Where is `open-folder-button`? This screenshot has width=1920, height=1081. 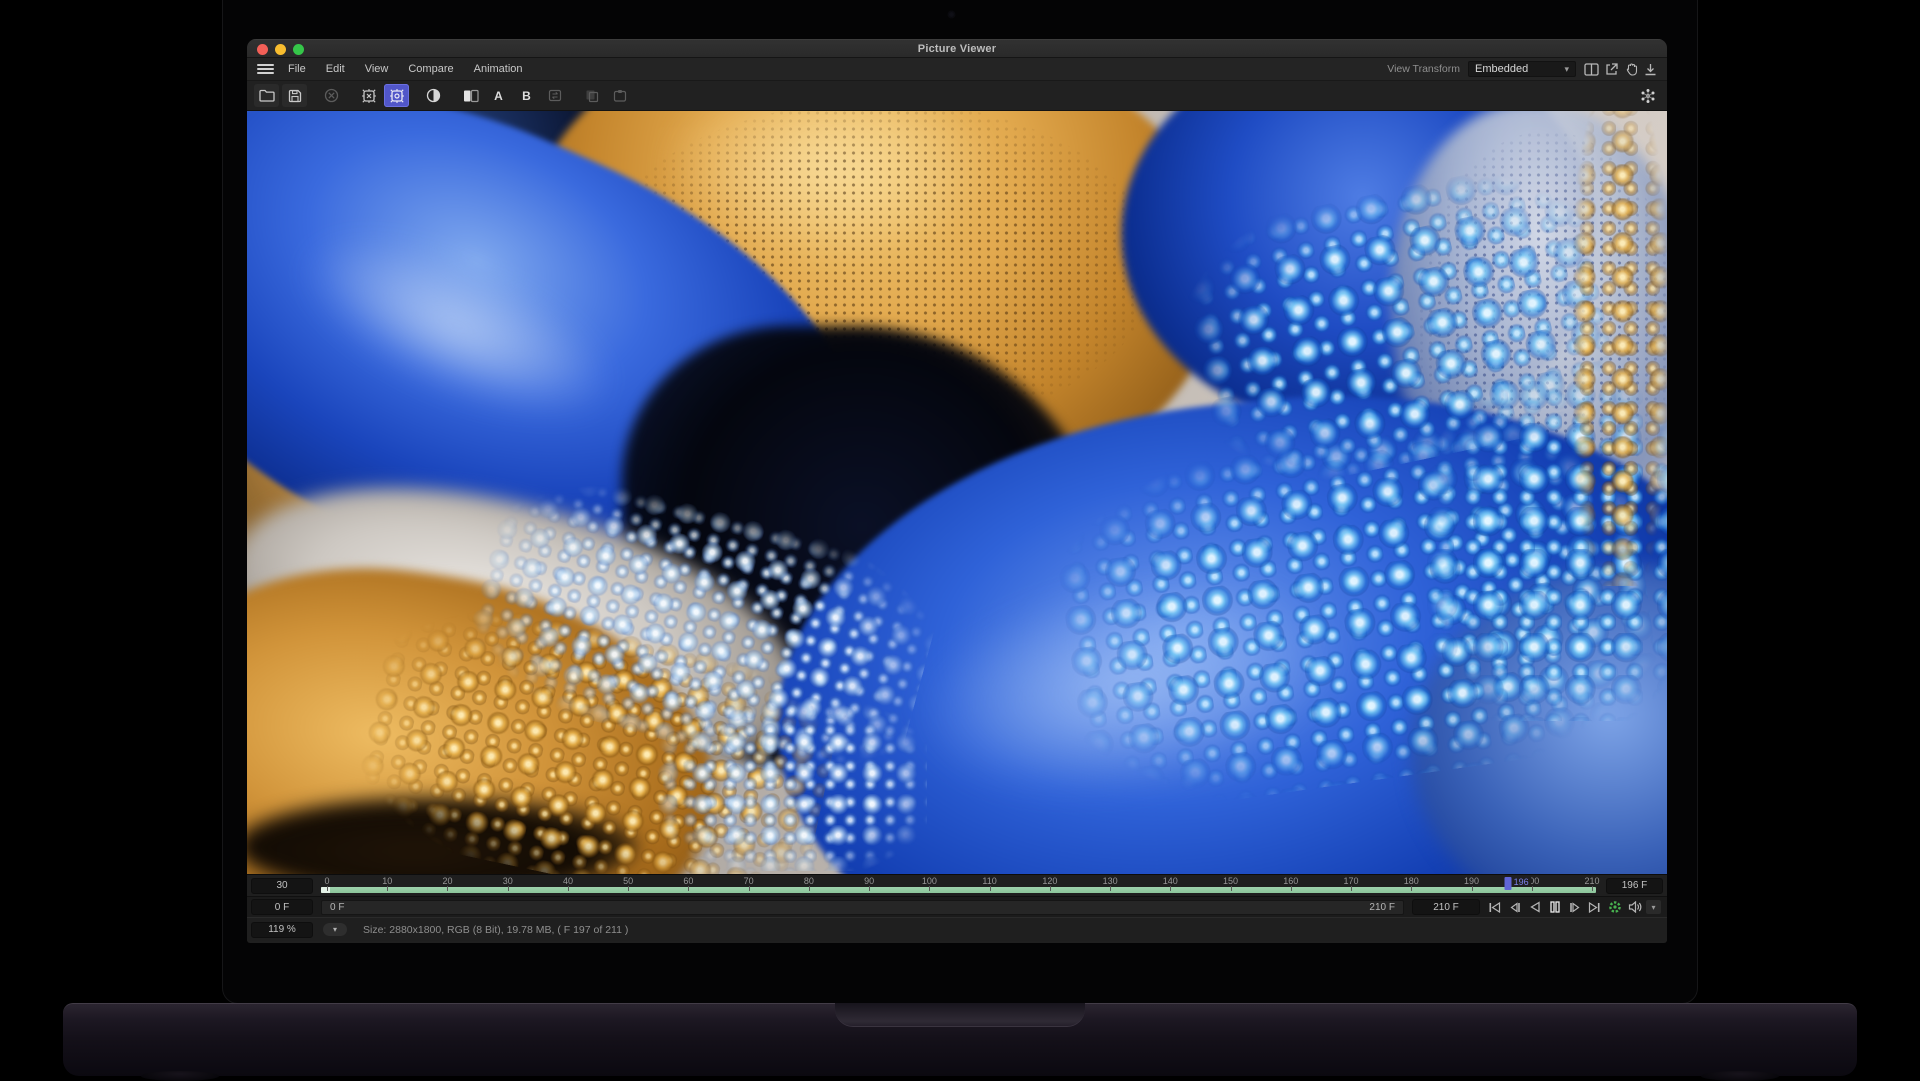
open-folder-button is located at coordinates (266, 95).